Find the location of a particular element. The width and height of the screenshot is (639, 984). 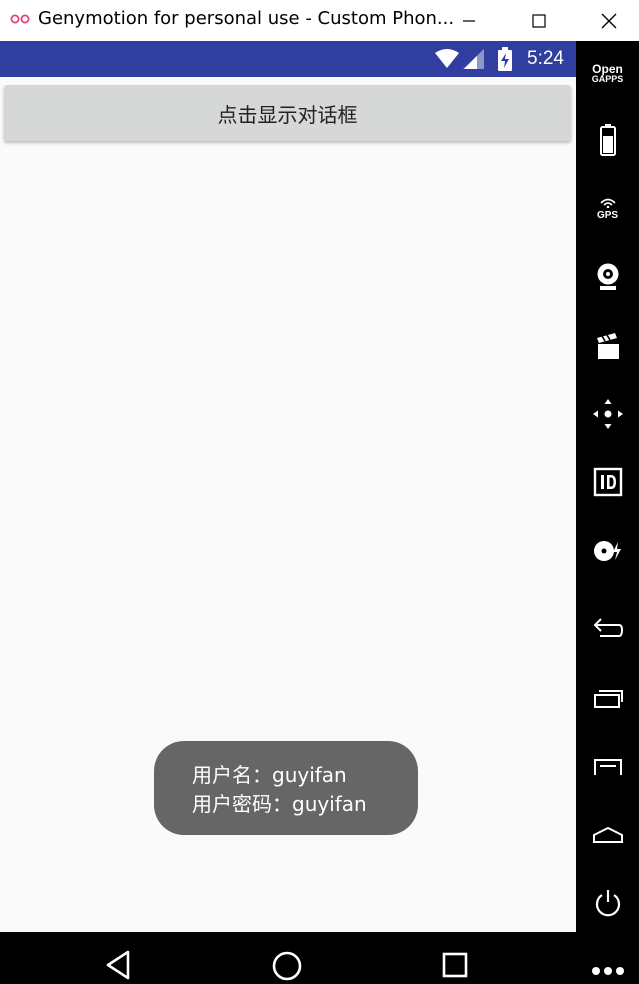

opengapps-label-bottom: GAPPS is located at coordinates (607, 79).